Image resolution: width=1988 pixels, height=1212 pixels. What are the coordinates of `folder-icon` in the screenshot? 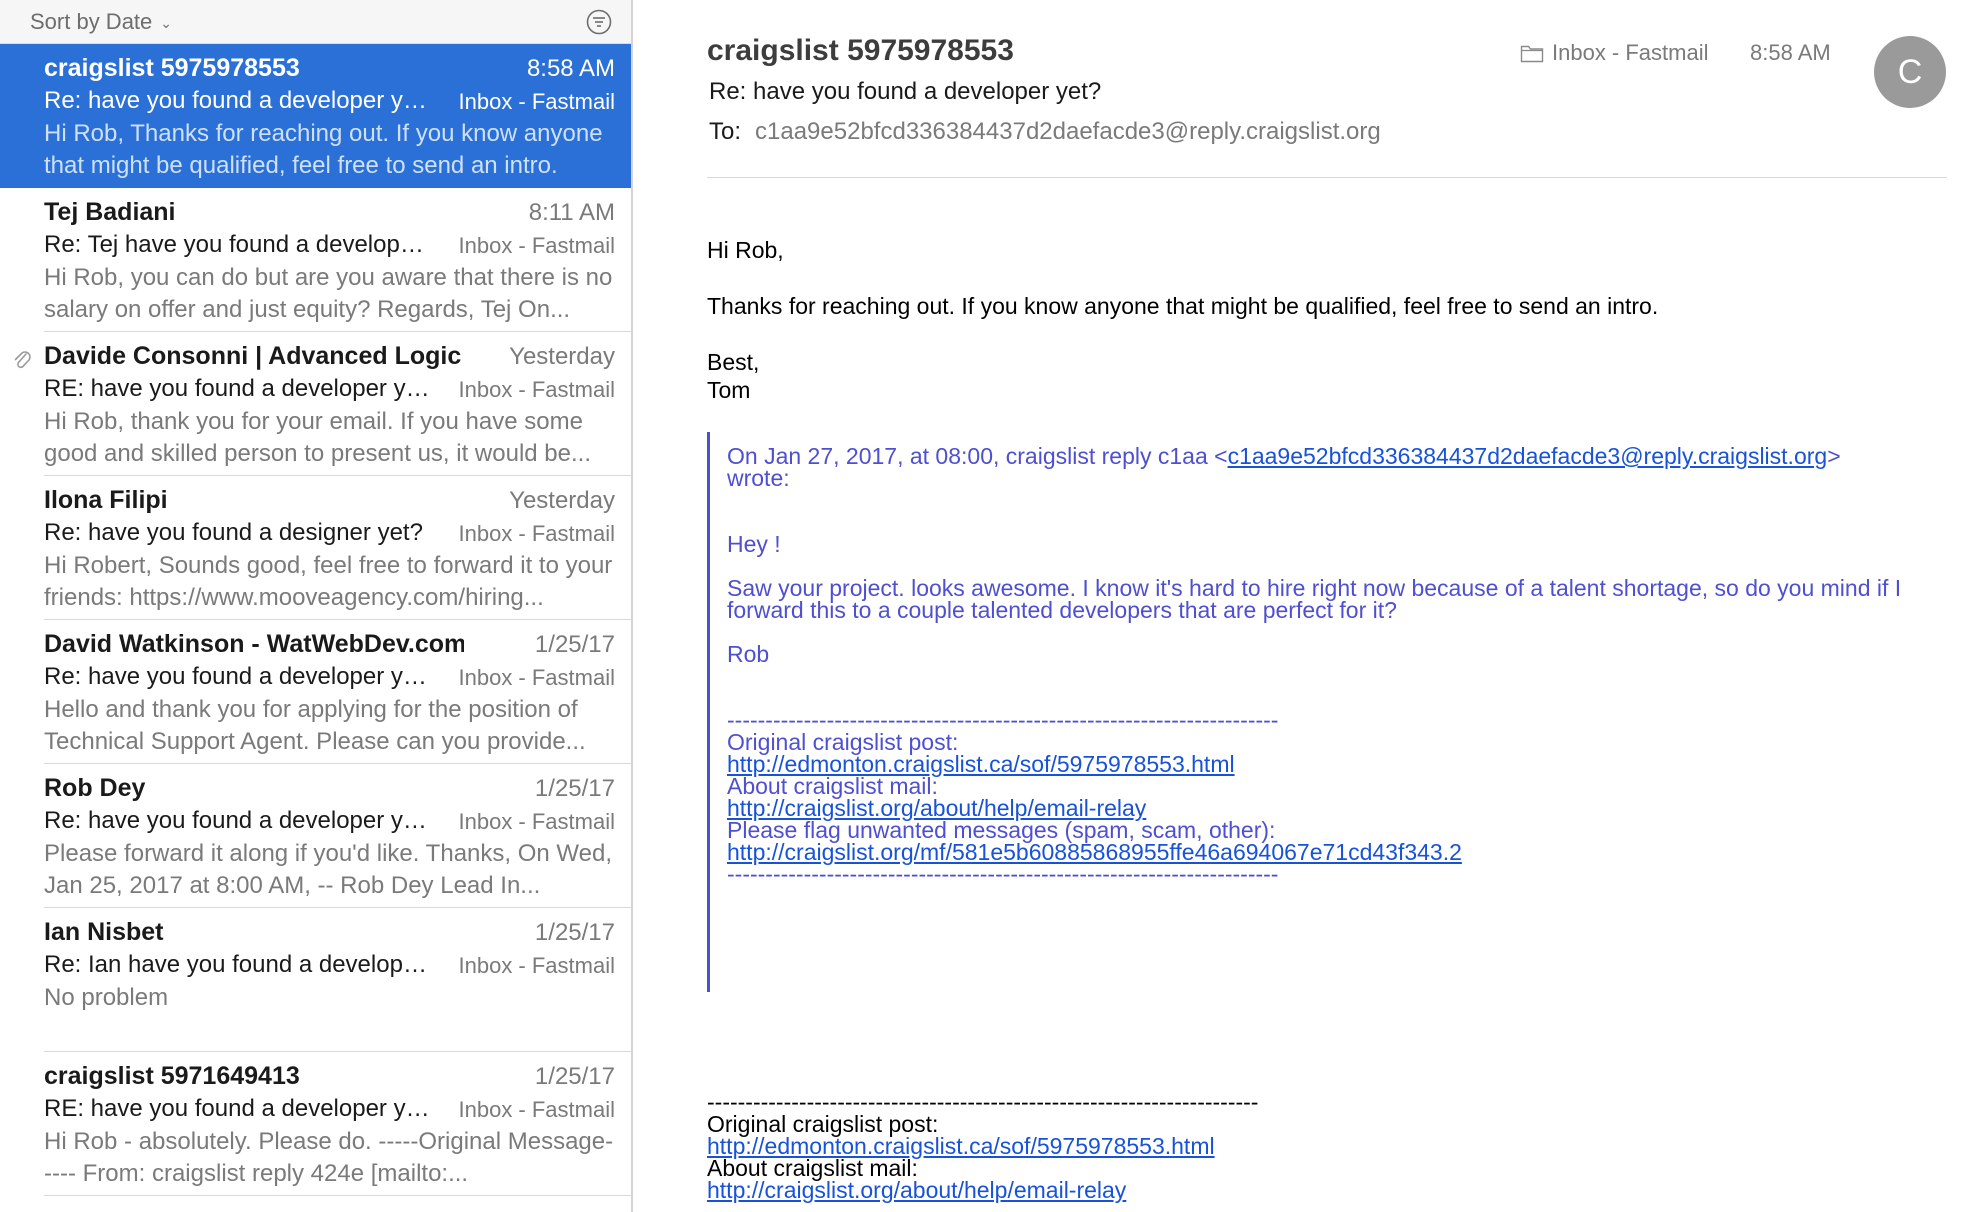 It's located at (1532, 54).